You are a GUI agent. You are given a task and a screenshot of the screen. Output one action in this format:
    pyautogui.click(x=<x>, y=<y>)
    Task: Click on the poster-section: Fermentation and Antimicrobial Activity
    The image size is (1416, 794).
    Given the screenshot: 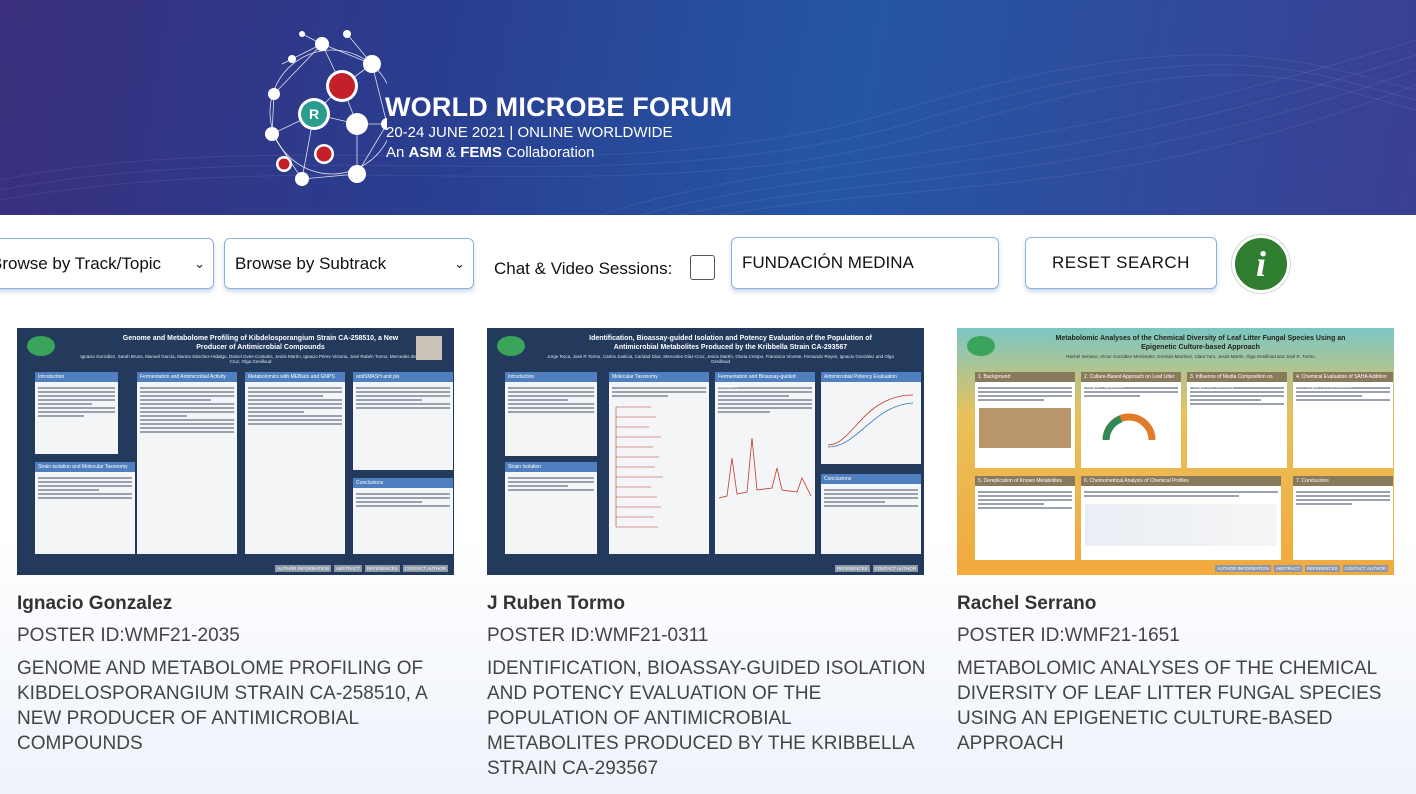 What is the action you would take?
    pyautogui.click(x=187, y=463)
    